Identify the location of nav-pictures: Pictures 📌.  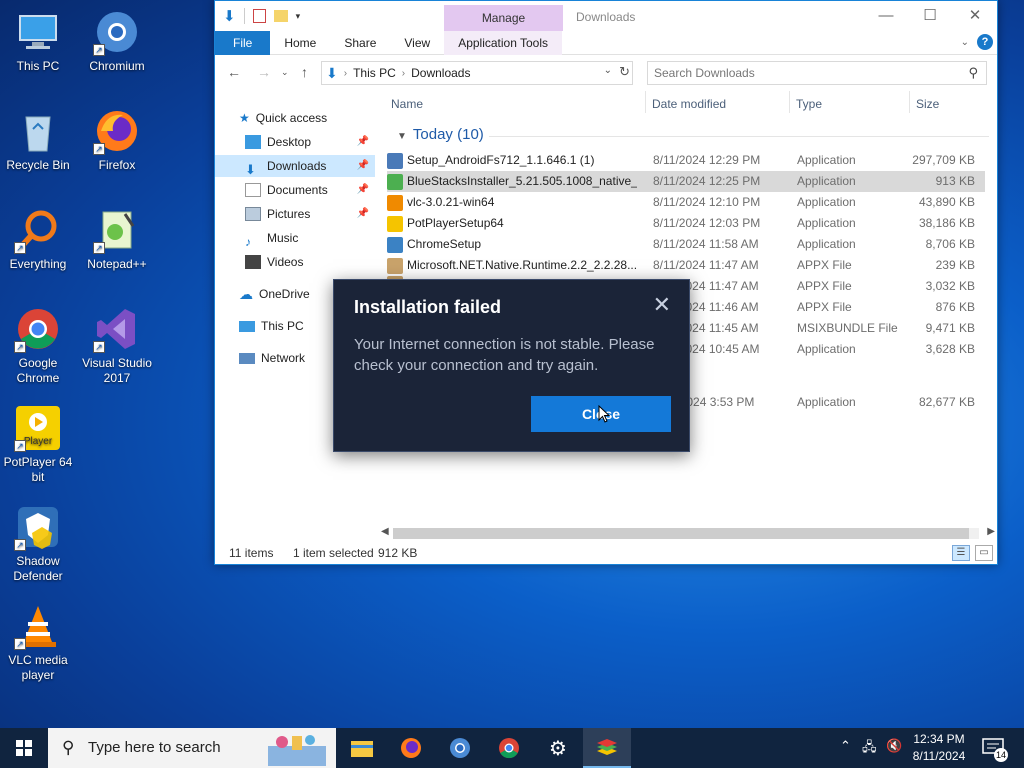
(310, 214).